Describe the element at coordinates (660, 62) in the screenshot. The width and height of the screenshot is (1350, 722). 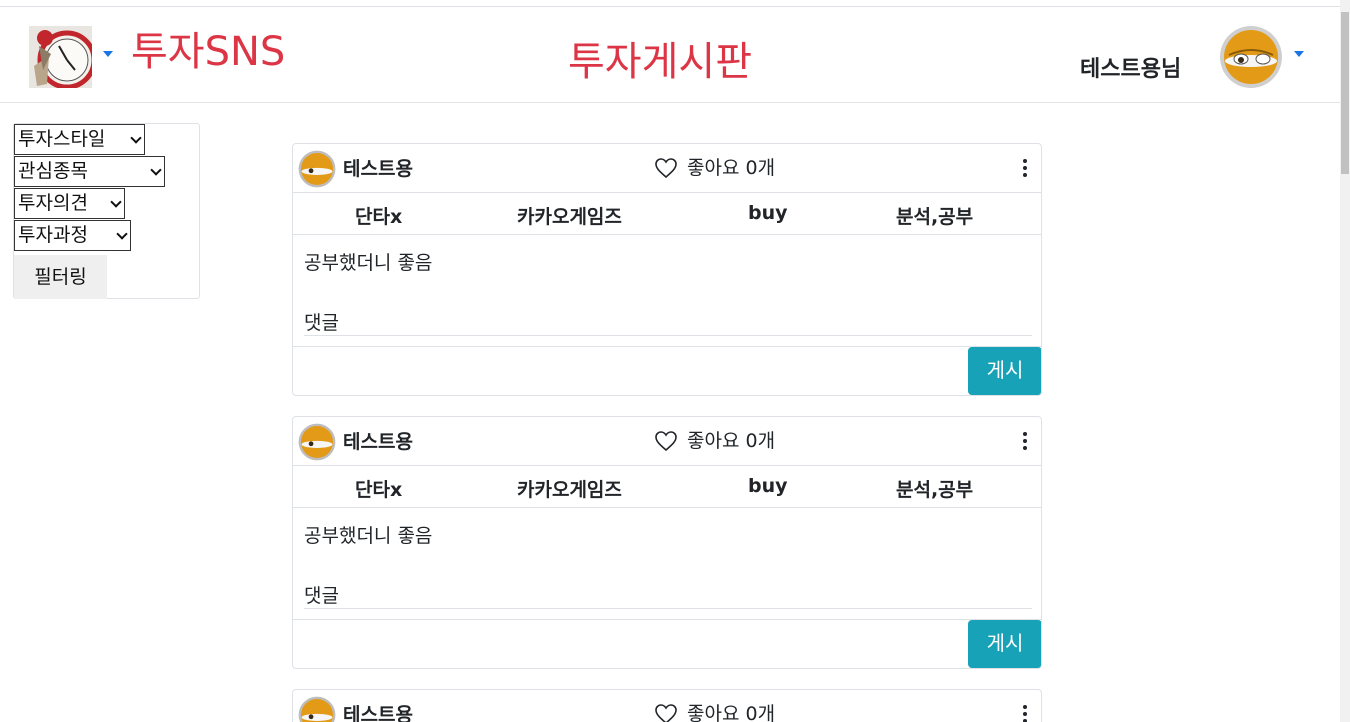
I see `page-title: 투자게시판` at that location.